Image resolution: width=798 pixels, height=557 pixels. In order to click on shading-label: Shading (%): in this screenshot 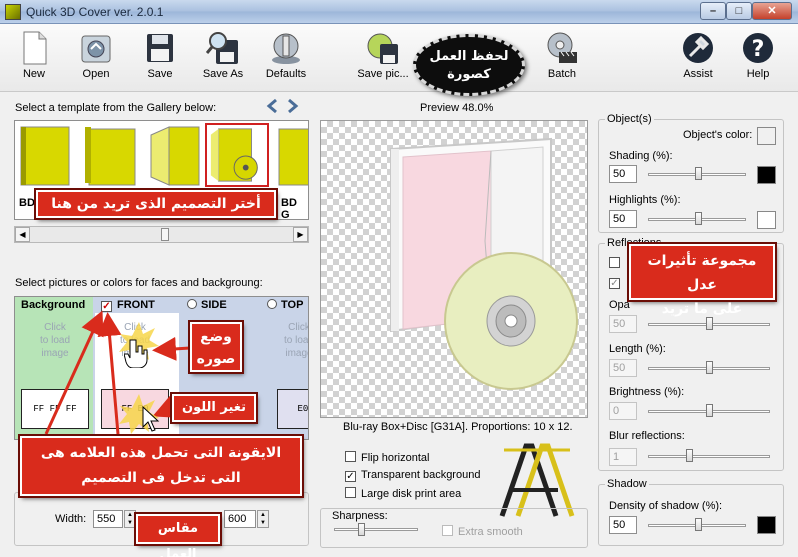, I will do `click(641, 156)`.